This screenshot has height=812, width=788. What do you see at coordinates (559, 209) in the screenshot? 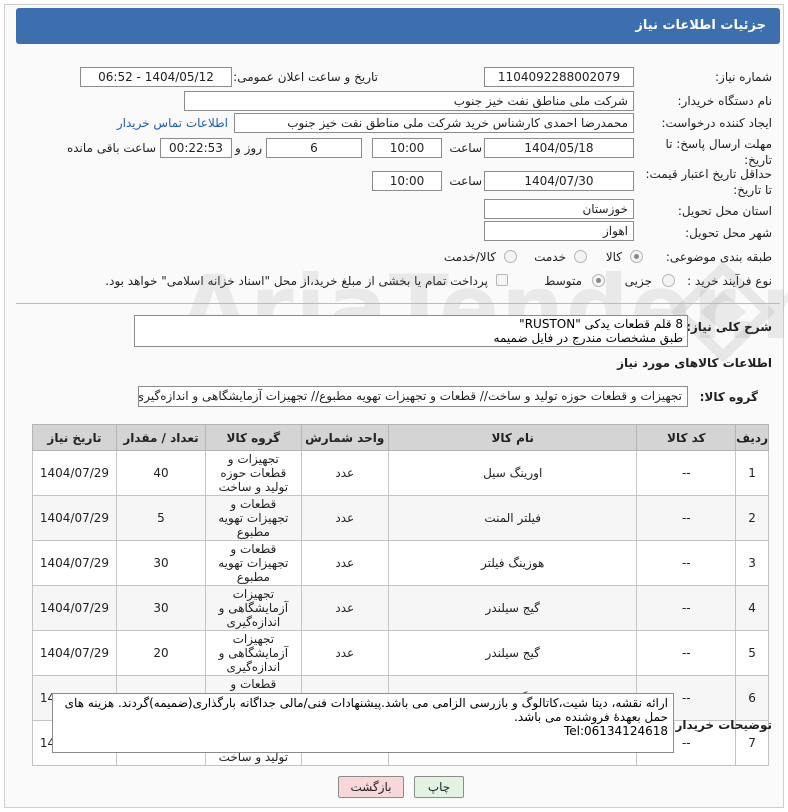
I see `province-field: خوزستان` at bounding box center [559, 209].